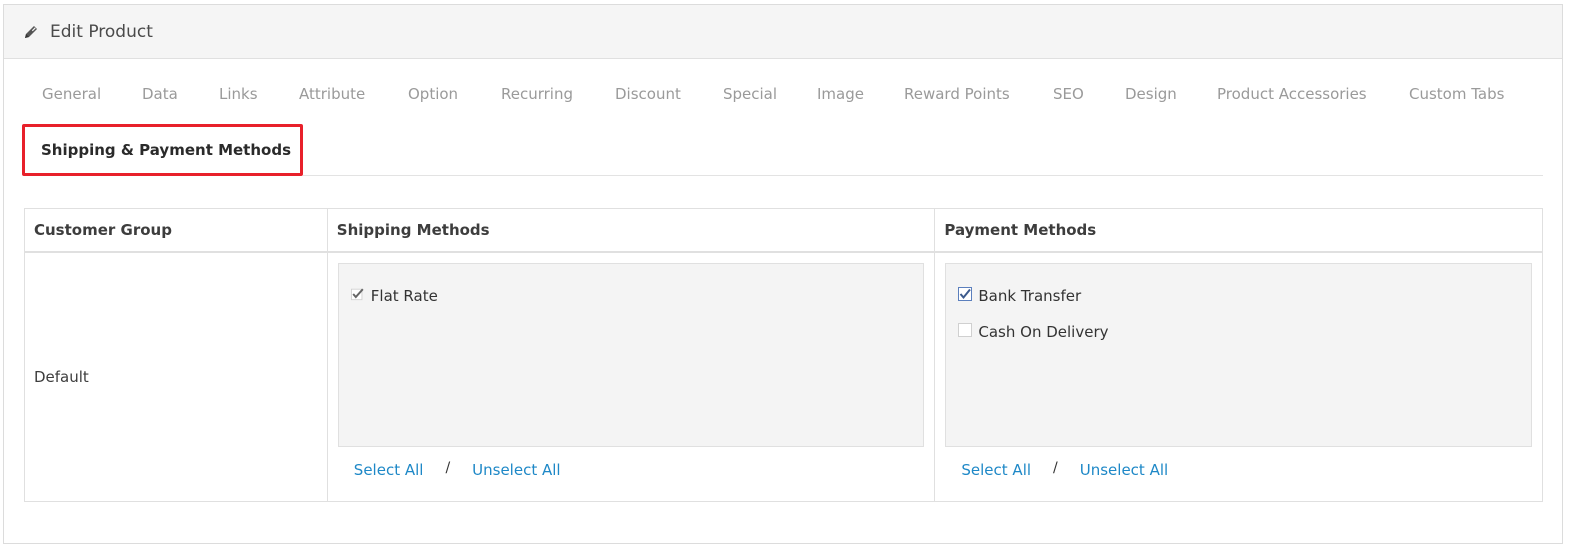  Describe the element at coordinates (923, 175) in the screenshot. I see `tabs-divider` at that location.